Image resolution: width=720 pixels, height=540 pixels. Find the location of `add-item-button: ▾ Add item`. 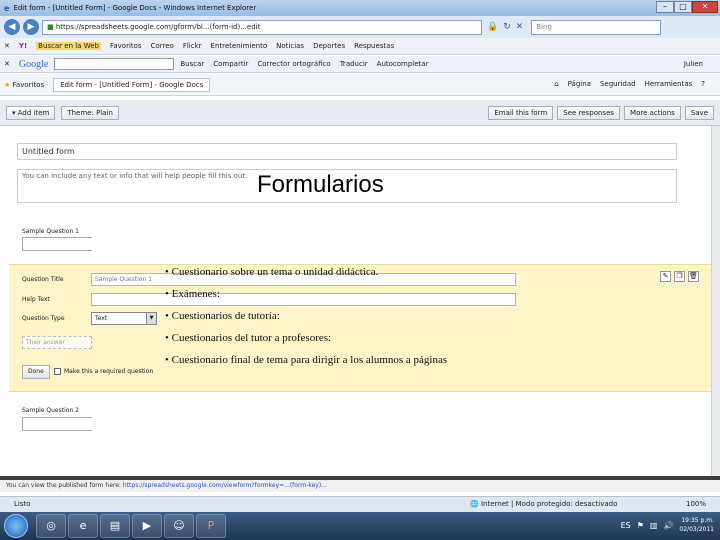

add-item-button: ▾ Add item is located at coordinates (31, 112).